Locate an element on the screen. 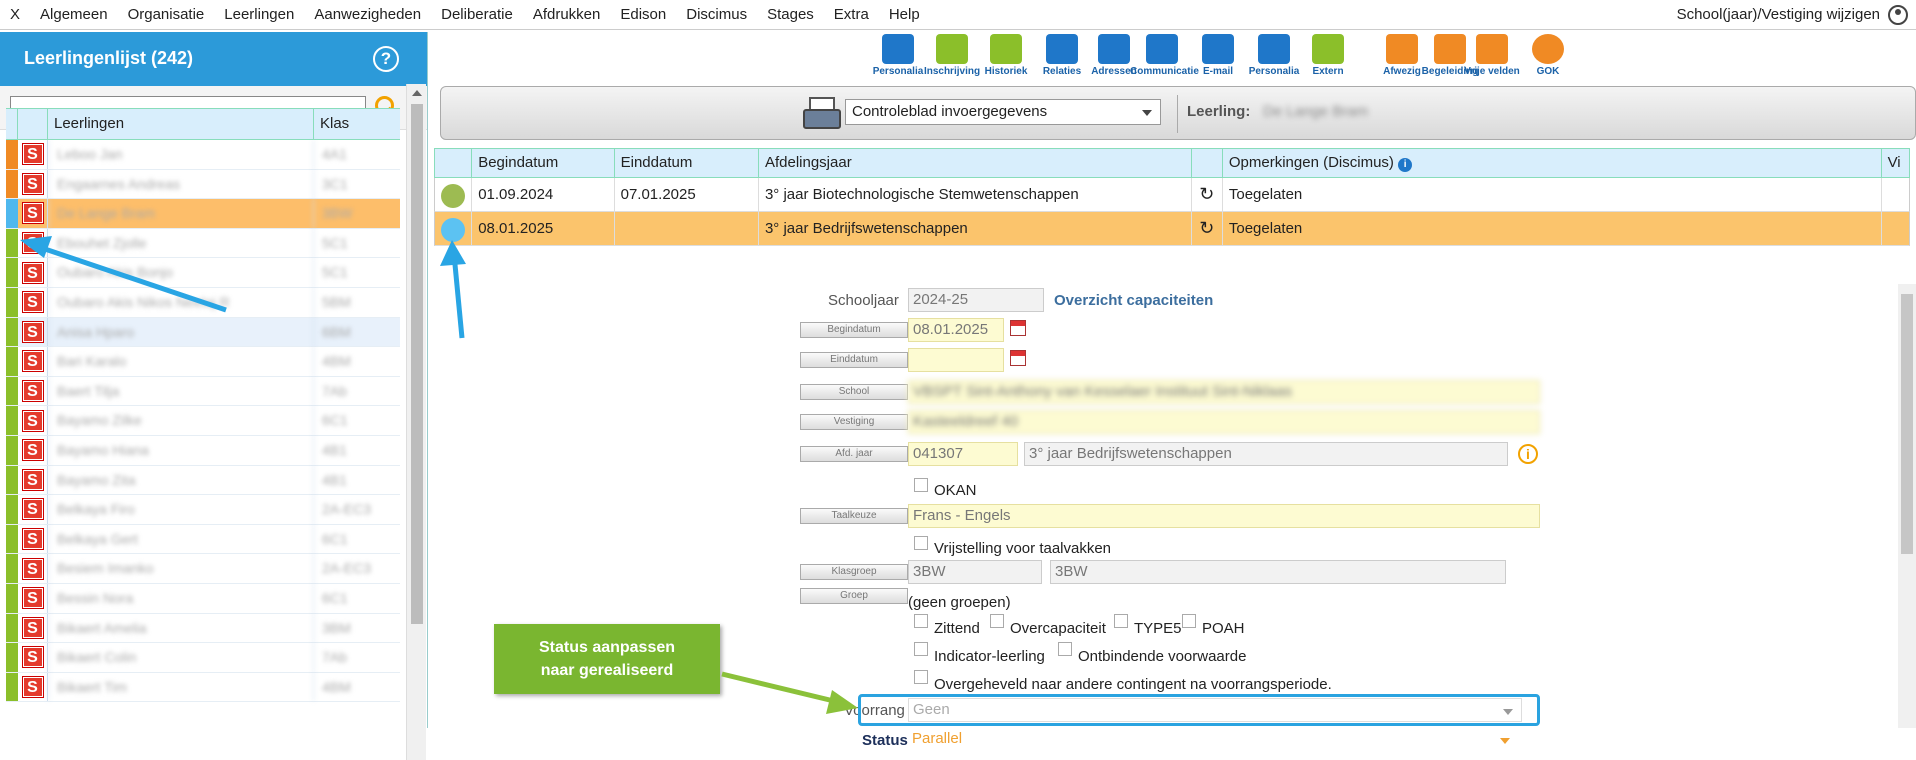 This screenshot has height=760, width=1916. vrijstelling-checkbox is located at coordinates (921, 543).